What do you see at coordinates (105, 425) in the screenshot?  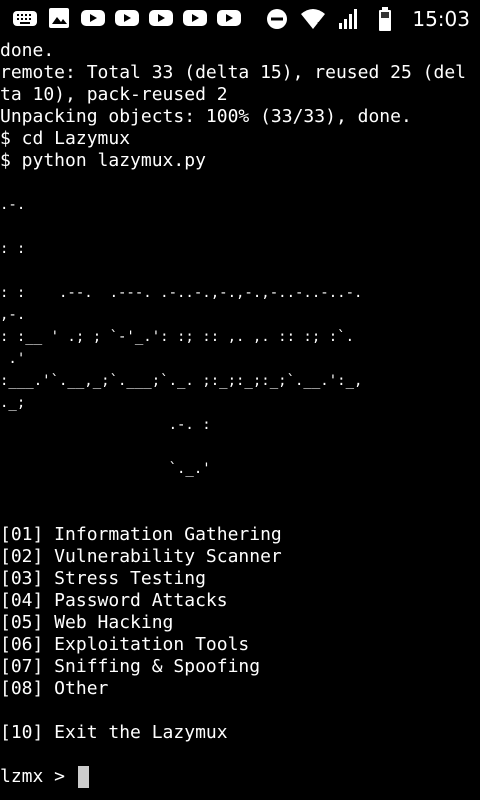 I see `ascii-banner-line: .-. :` at bounding box center [105, 425].